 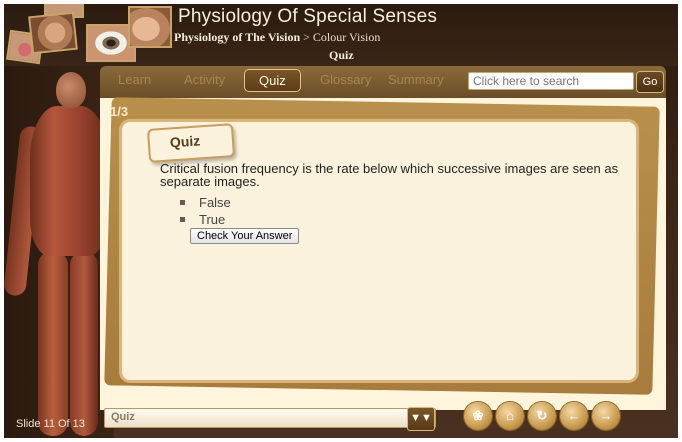 I want to click on figure-head, so click(x=71, y=90).